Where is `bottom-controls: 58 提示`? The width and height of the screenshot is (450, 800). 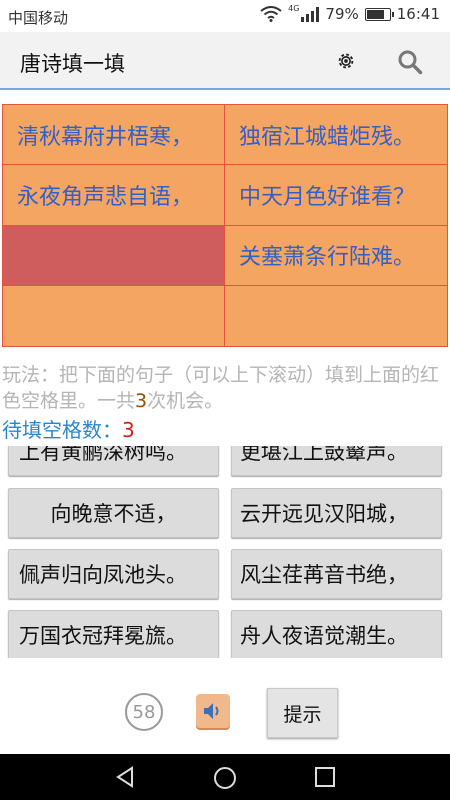
bottom-controls: 58 提示 is located at coordinates (225, 706).